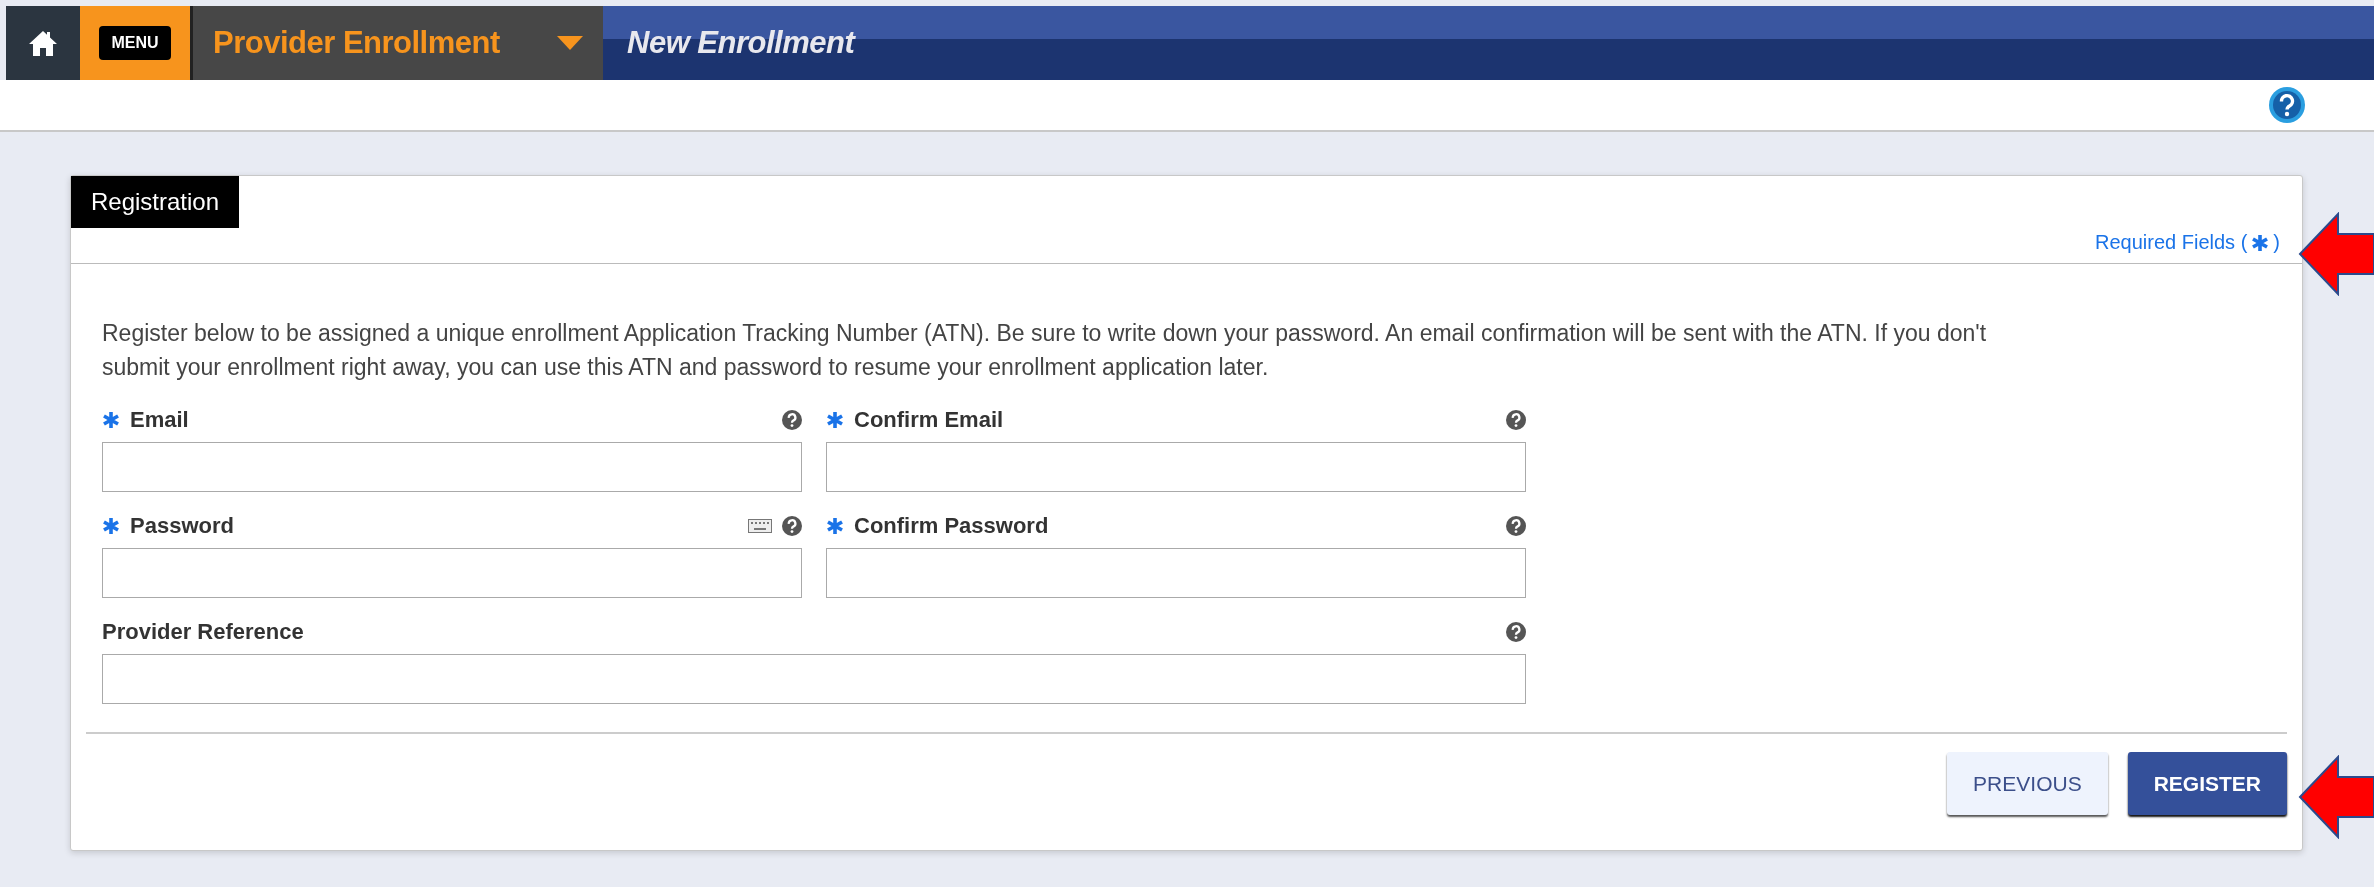 This screenshot has height=887, width=2374. Describe the element at coordinates (760, 526) in the screenshot. I see `keyboard-icon` at that location.